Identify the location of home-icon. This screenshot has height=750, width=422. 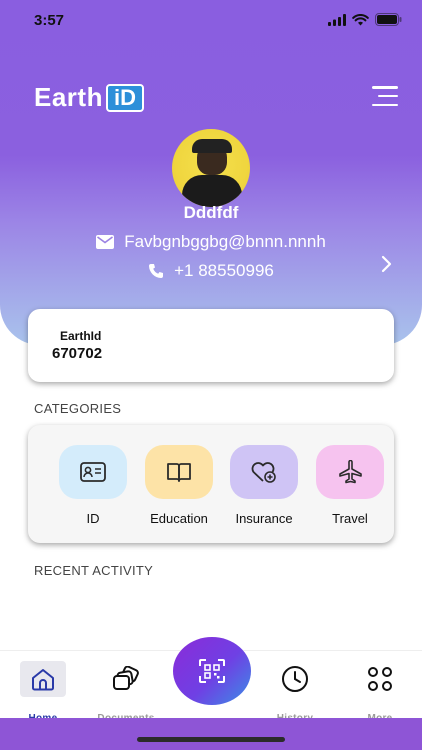
(43, 680).